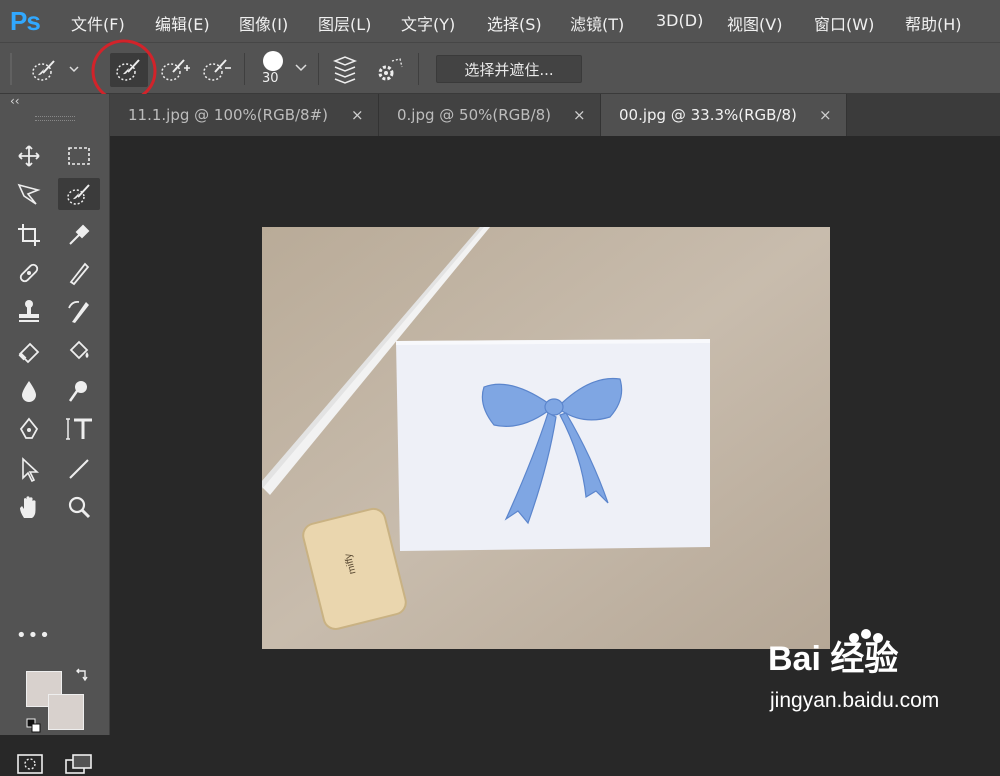 The height and width of the screenshot is (776, 1000). I want to click on brush-preview-icon, so click(273, 61).